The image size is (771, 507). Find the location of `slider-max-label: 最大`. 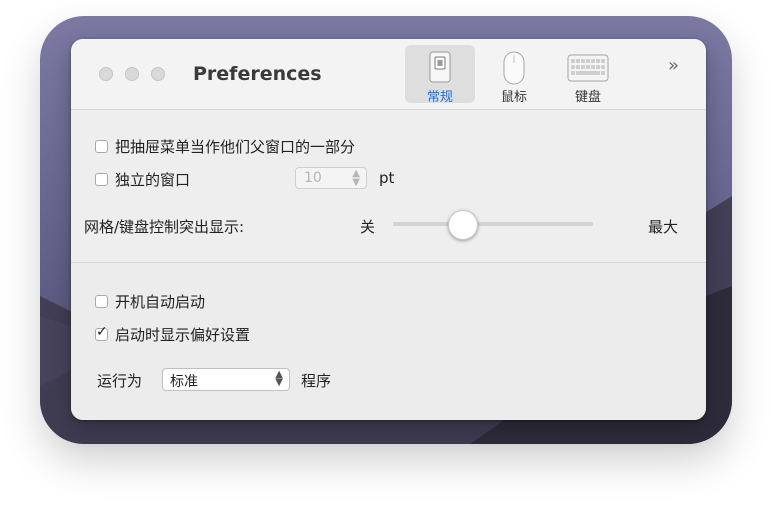

slider-max-label: 最大 is located at coordinates (663, 227).